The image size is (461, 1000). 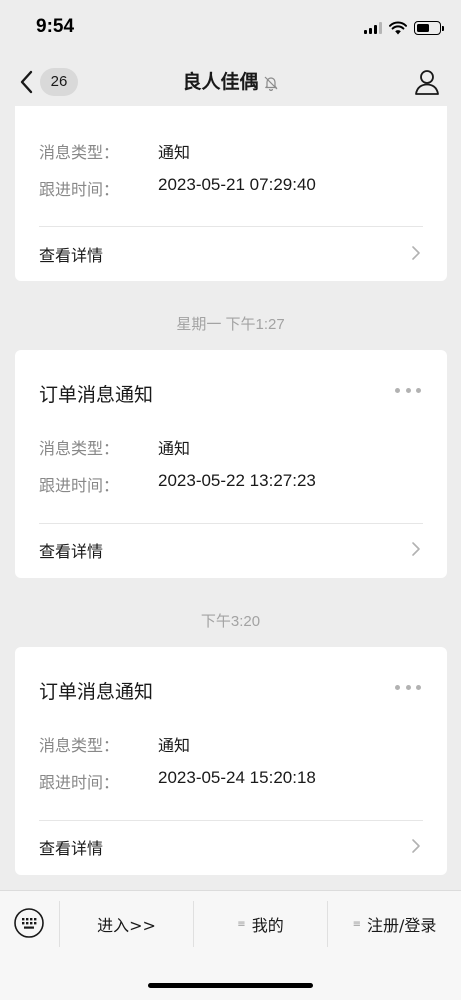 I want to click on follow-time-value: 2023-05-22 13:27:23, so click(x=237, y=480).